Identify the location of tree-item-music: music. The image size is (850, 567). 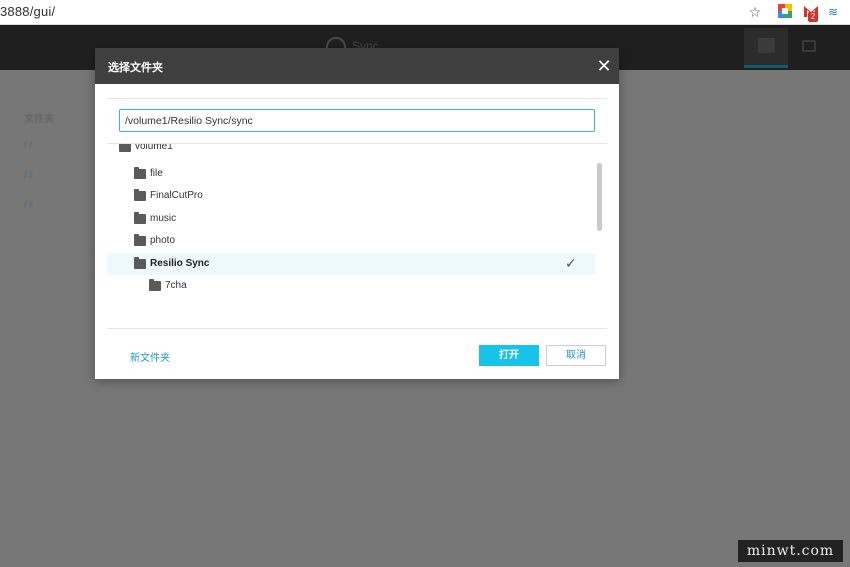
(351, 219).